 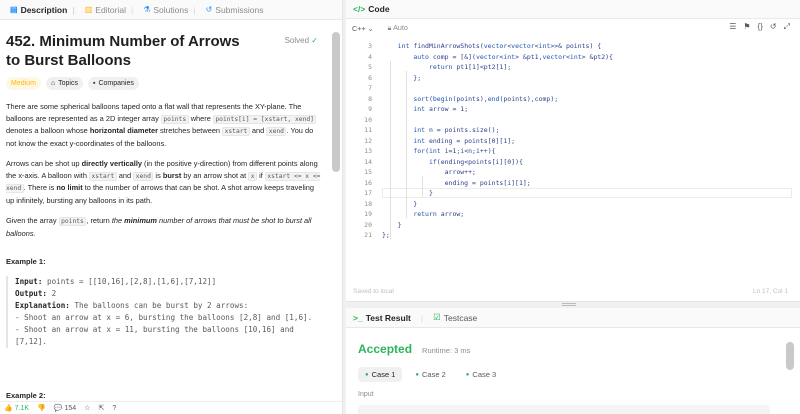 I want to click on saved-status: Saved to local, so click(x=373, y=291).